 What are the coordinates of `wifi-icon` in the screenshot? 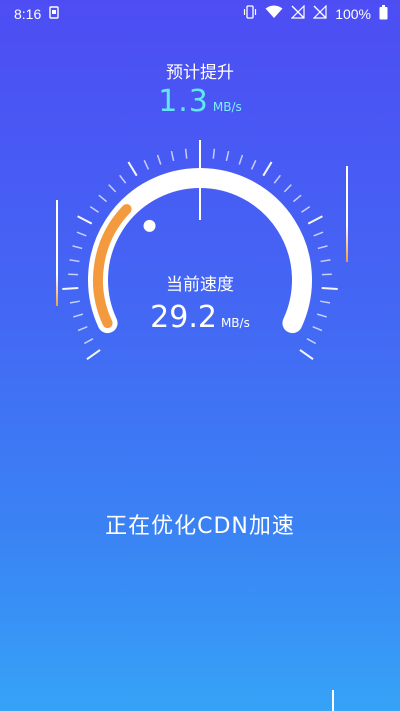 It's located at (274, 14).